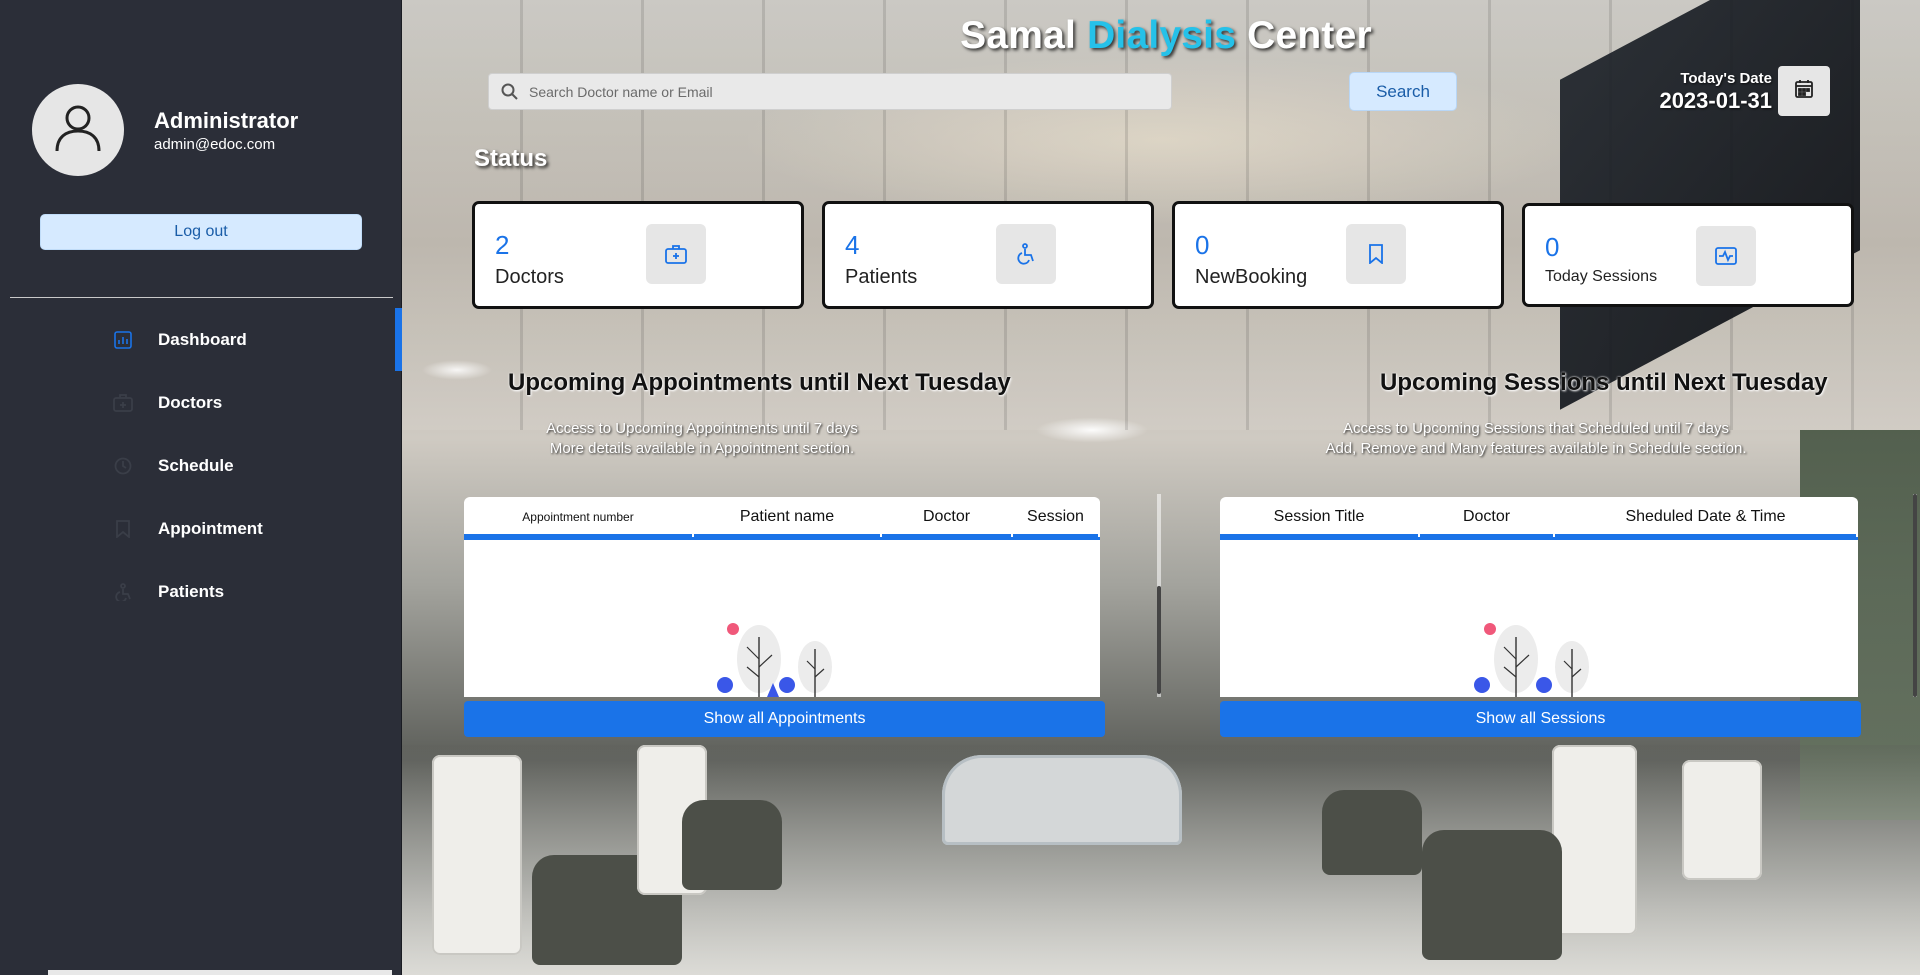 The width and height of the screenshot is (1920, 975). I want to click on sidebar-divider, so click(201, 297).